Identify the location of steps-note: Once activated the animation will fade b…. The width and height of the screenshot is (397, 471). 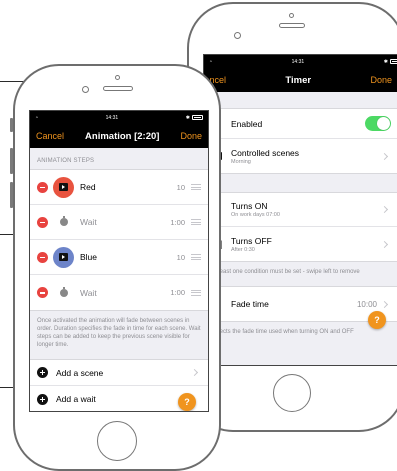
(119, 333).